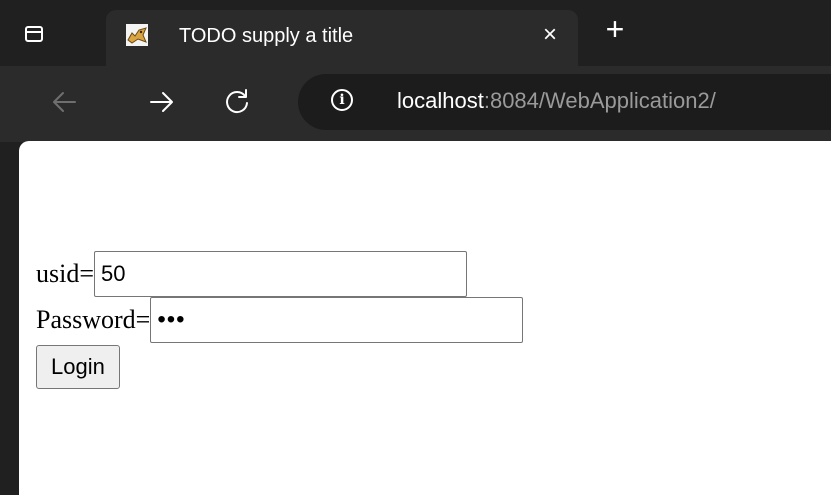 This screenshot has width=831, height=495. I want to click on reload-button, so click(237, 102).